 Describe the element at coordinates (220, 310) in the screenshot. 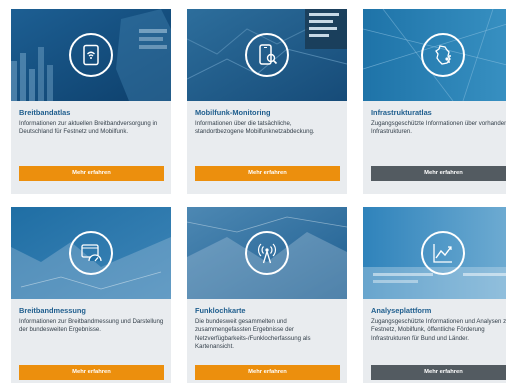

I see `card-title: Funklochkarte` at that location.